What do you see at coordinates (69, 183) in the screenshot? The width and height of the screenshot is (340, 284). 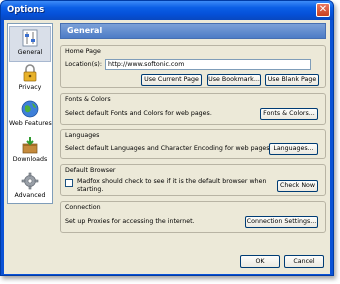 I see `default-browser-checkbox` at bounding box center [69, 183].